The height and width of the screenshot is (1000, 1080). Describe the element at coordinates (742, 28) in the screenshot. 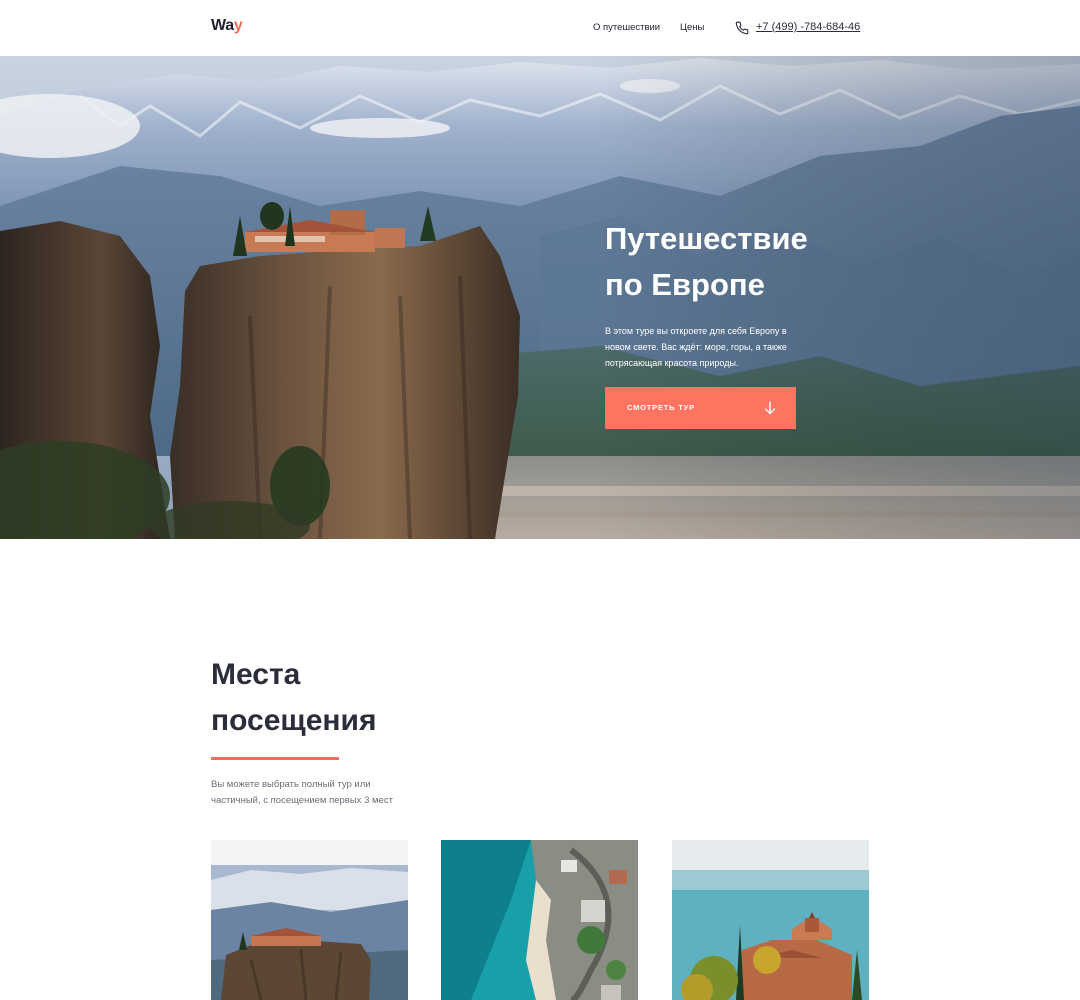

I see `phone-icon` at that location.